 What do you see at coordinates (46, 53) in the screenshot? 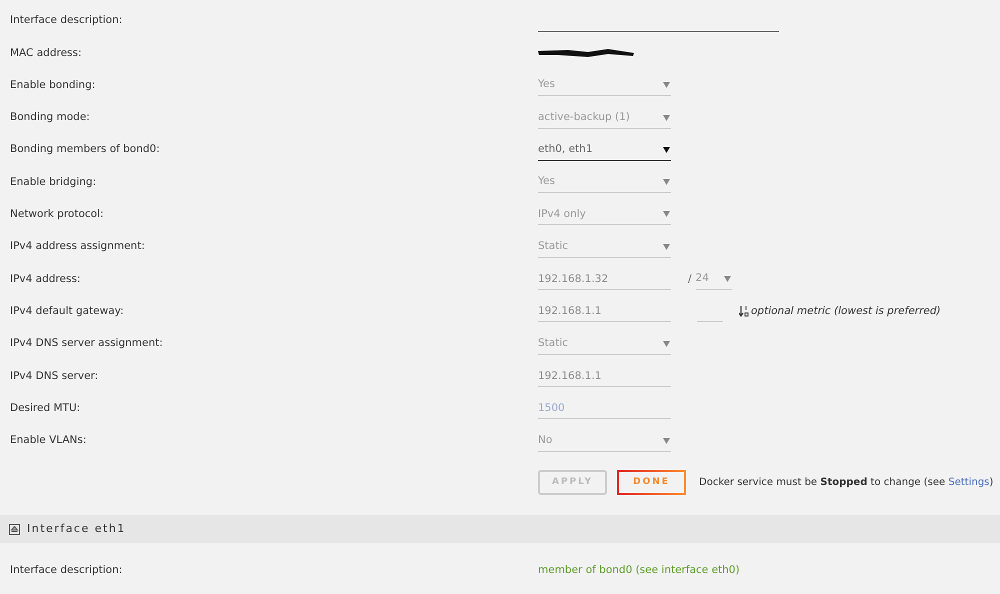
I see `field-label: MAC address:` at bounding box center [46, 53].